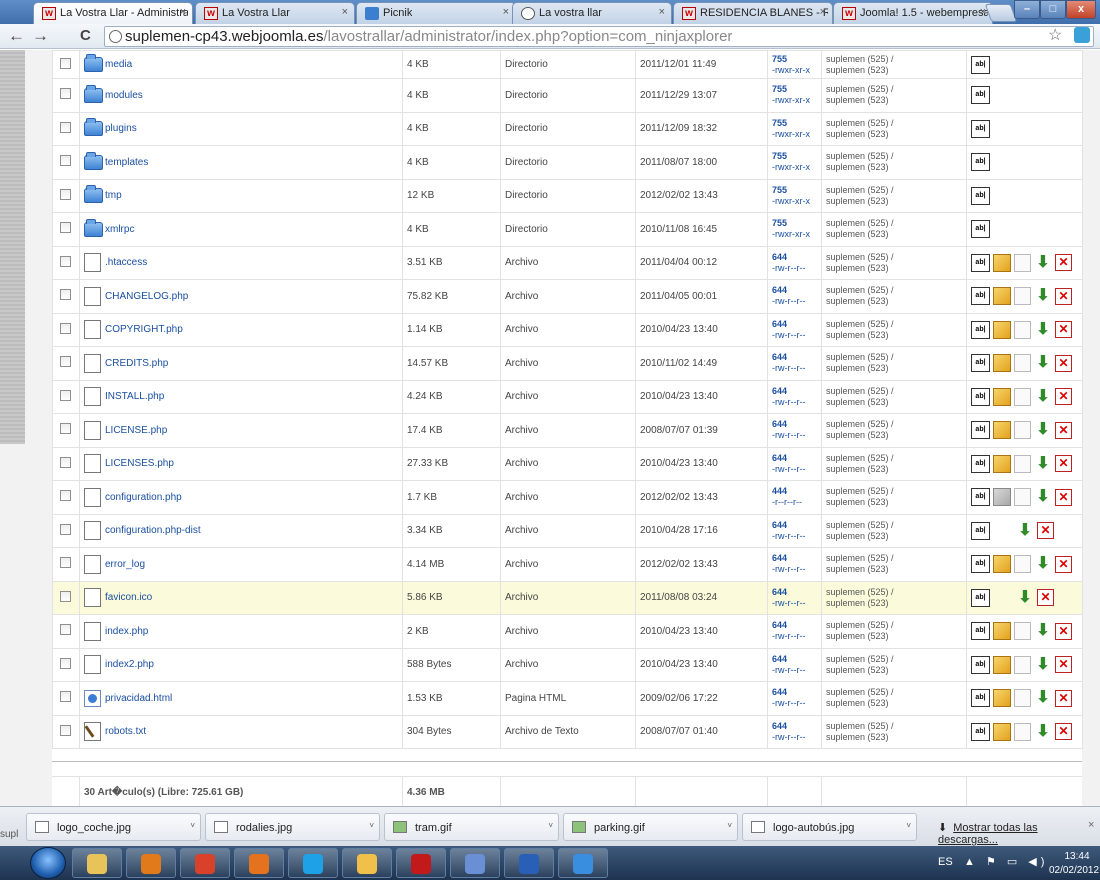 The width and height of the screenshot is (1100, 880). What do you see at coordinates (292, 827) in the screenshot?
I see `download-item: rodalies.jpg ˅` at bounding box center [292, 827].